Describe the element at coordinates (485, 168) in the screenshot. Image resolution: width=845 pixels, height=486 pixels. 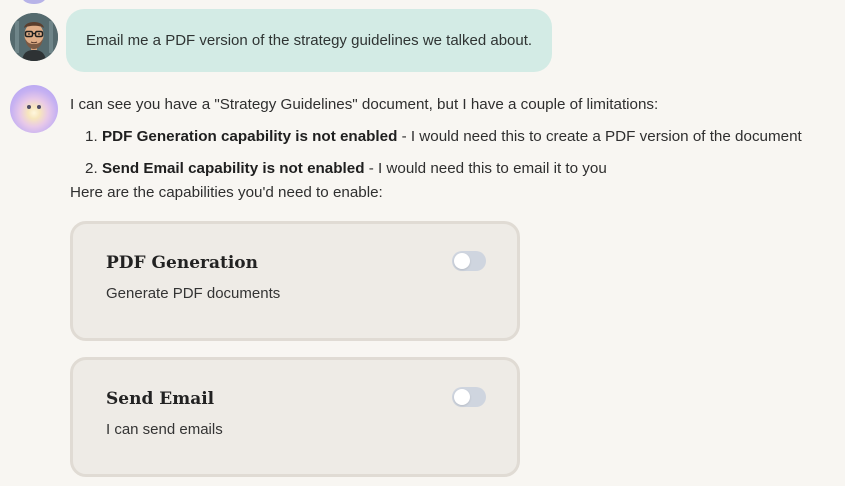
I see `limitation-detail: - I would need this to email it to you` at that location.